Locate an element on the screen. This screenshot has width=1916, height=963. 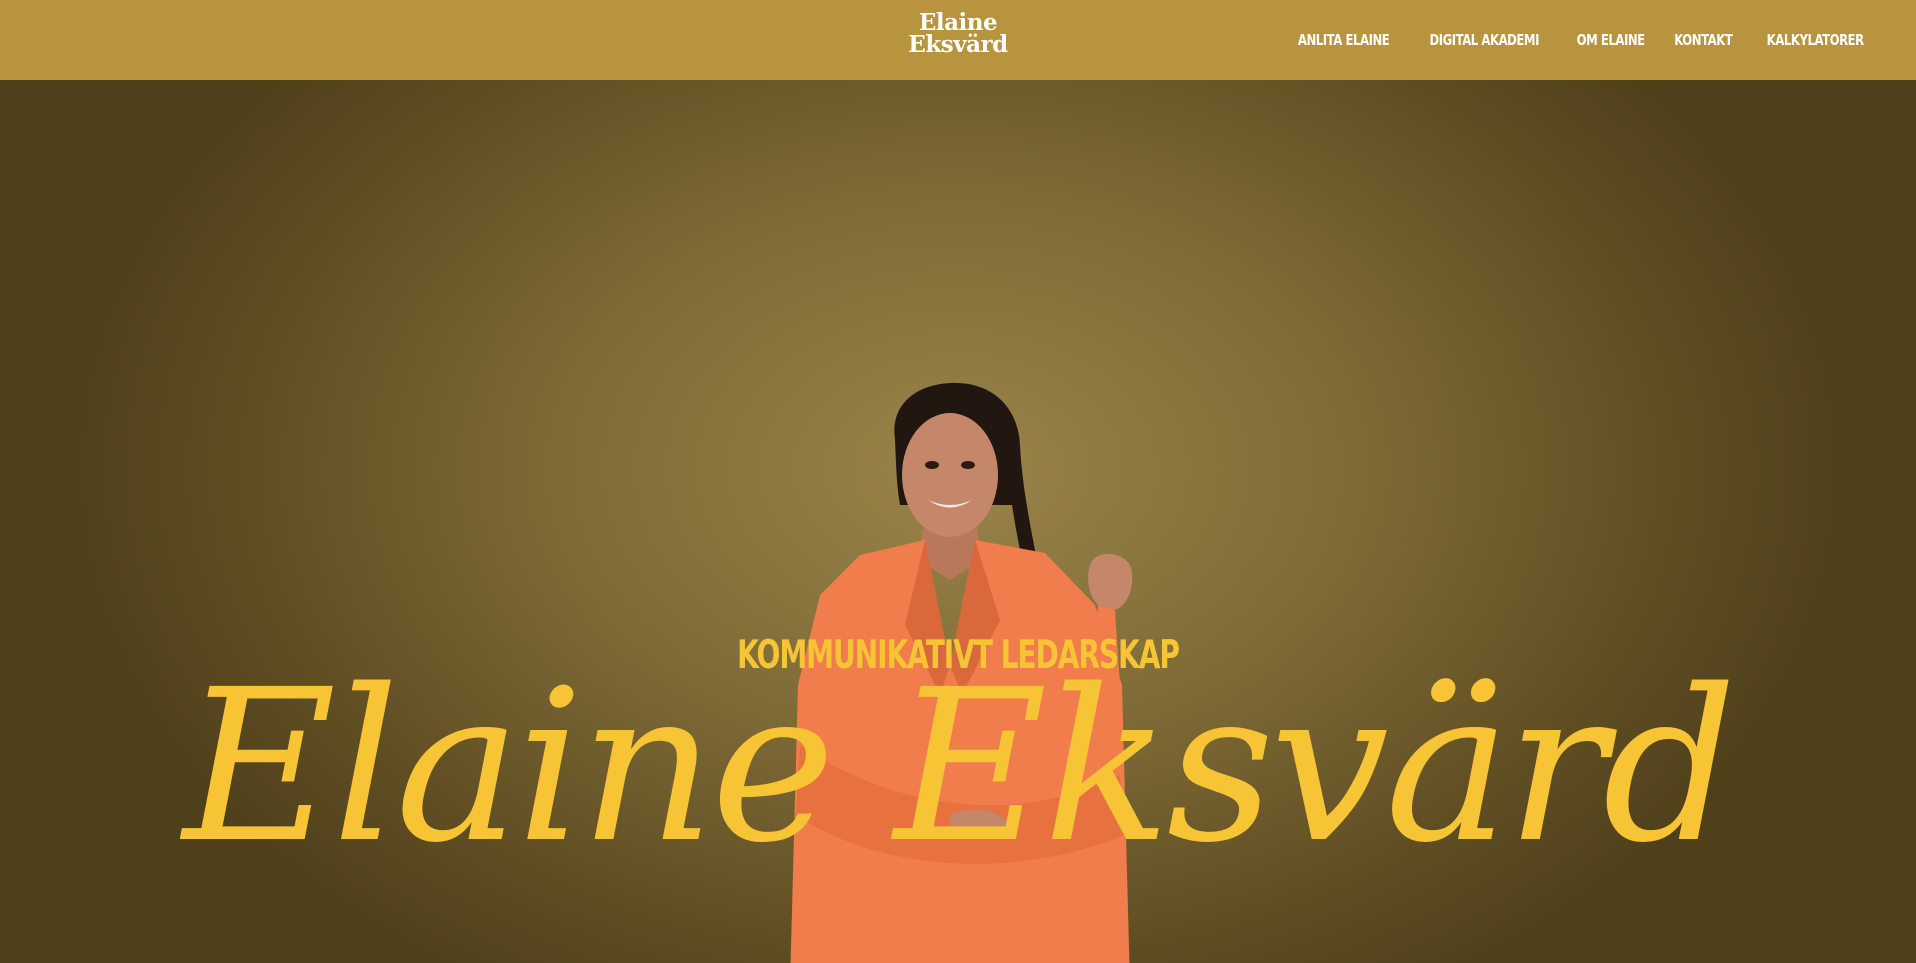
site-logo: Elaine Eksvärd is located at coordinates (958, 34).